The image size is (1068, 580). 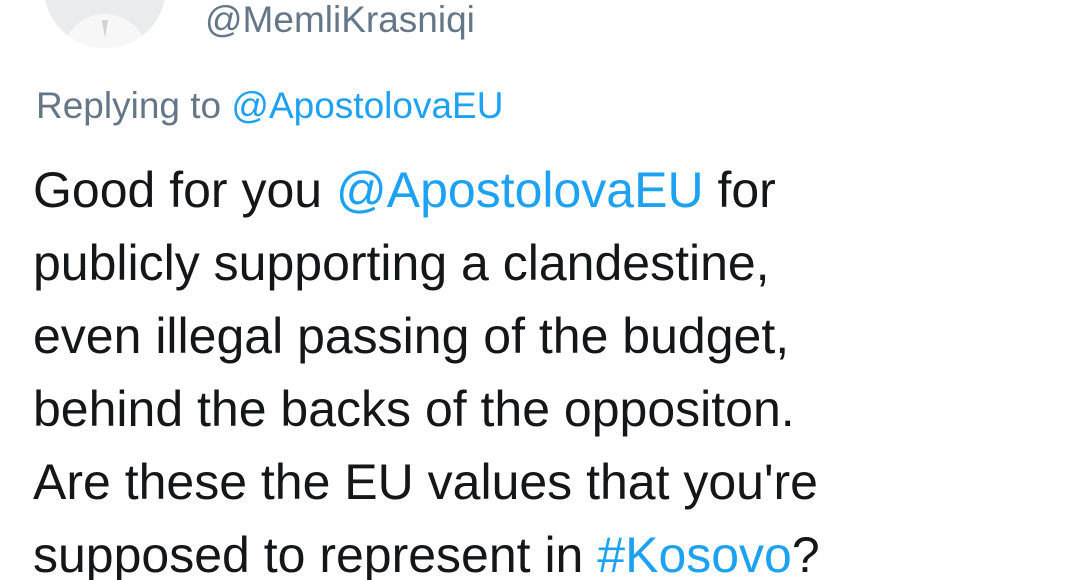 I want to click on replying-to-label: Replying to, so click(x=129, y=105).